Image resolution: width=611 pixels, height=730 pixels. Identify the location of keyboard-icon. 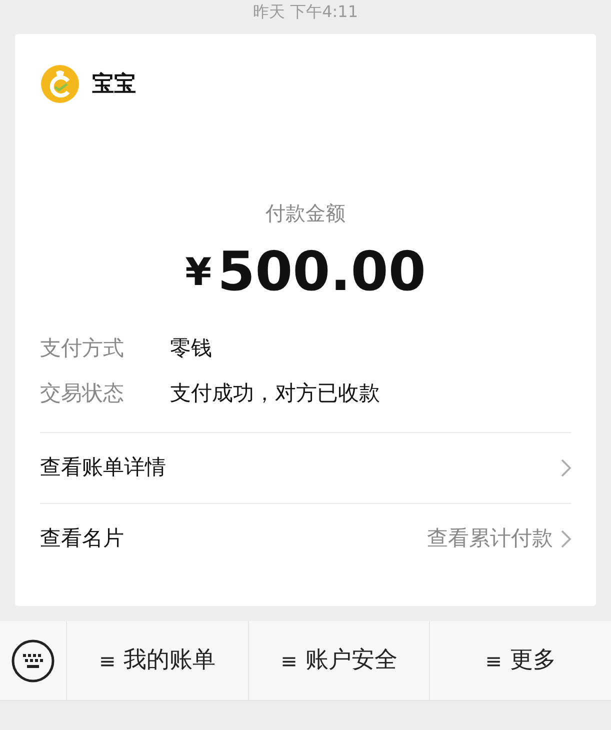
(33, 660).